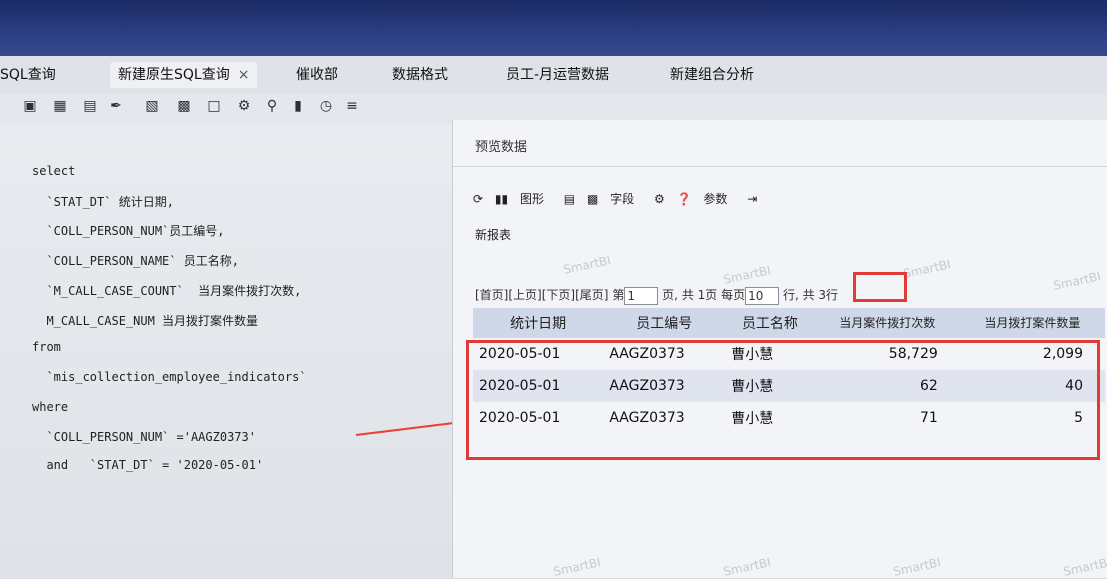 Image resolution: width=1107 pixels, height=579 pixels. I want to click on sql-line: `COLL_PERSON_NUM` ='AAGZ0373', so click(144, 437).